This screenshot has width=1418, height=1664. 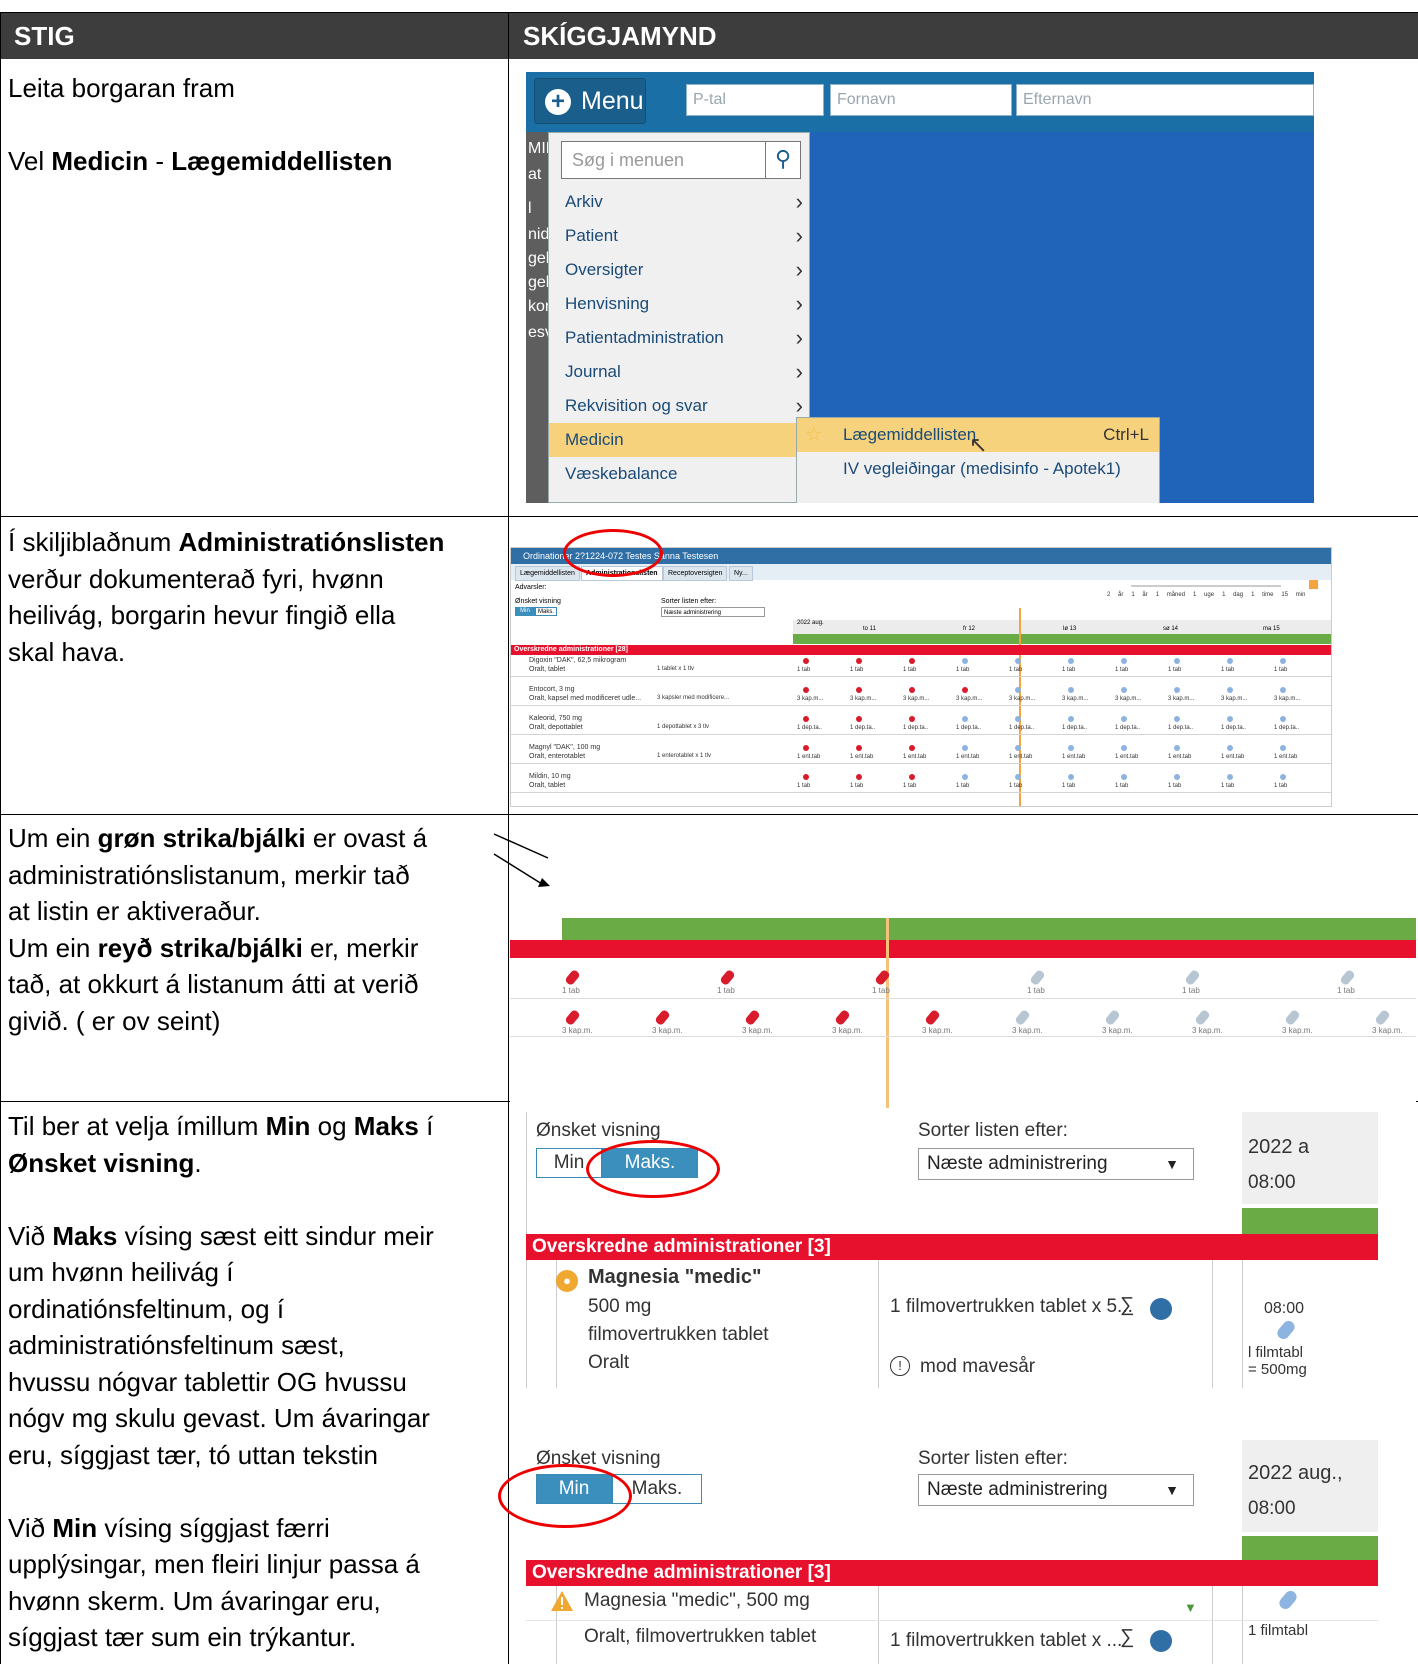 I want to click on p-tal-field: P-tal, so click(x=755, y=100).